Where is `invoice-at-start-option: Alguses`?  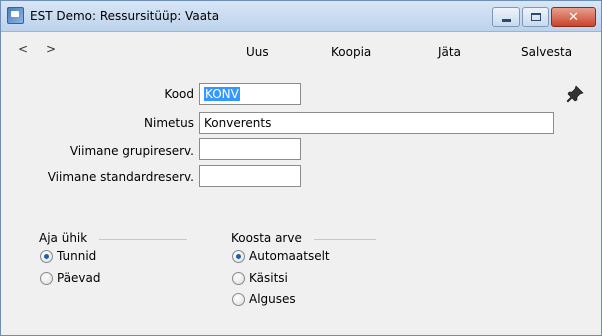 invoice-at-start-option: Alguses is located at coordinates (264, 299).